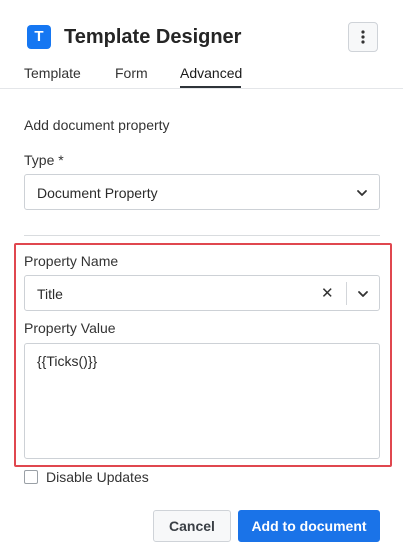 The height and width of the screenshot is (557, 403). Describe the element at coordinates (52, 73) in the screenshot. I see `tab-template: Template` at that location.